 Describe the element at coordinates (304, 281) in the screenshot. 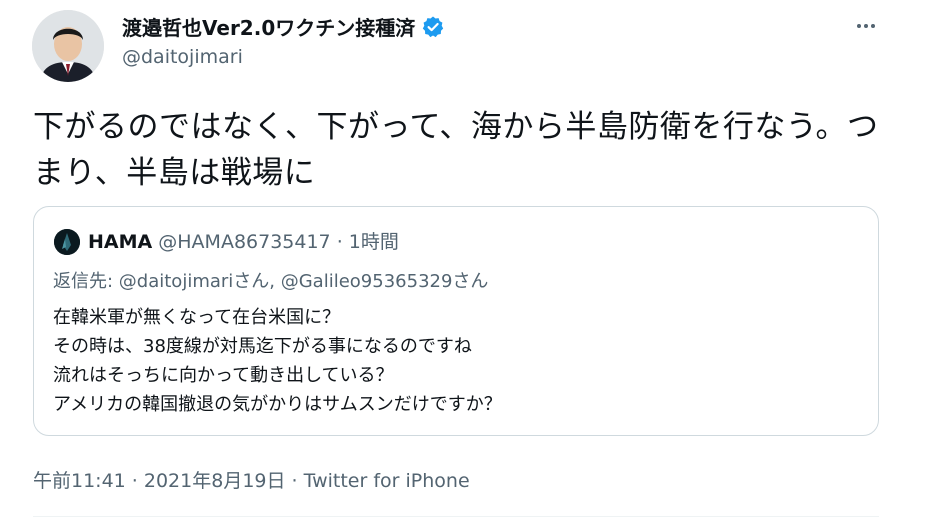

I see `reply-mentions: @daitojimariさん, @Galileo95365329さん` at that location.